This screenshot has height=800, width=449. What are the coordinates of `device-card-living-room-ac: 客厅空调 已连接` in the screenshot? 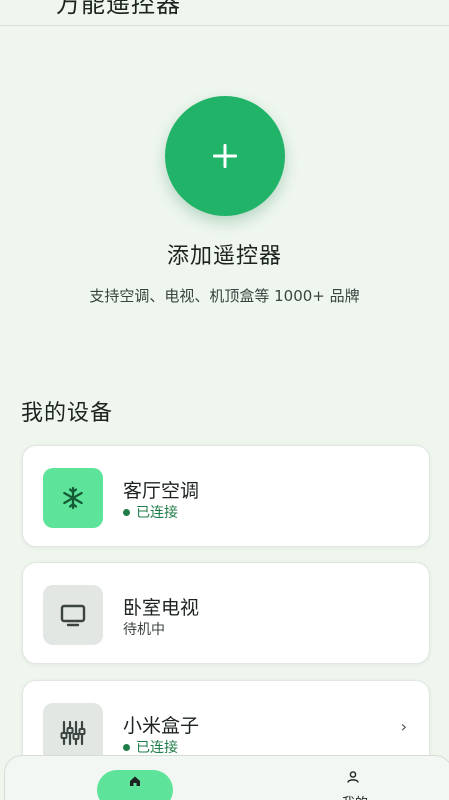 It's located at (226, 496).